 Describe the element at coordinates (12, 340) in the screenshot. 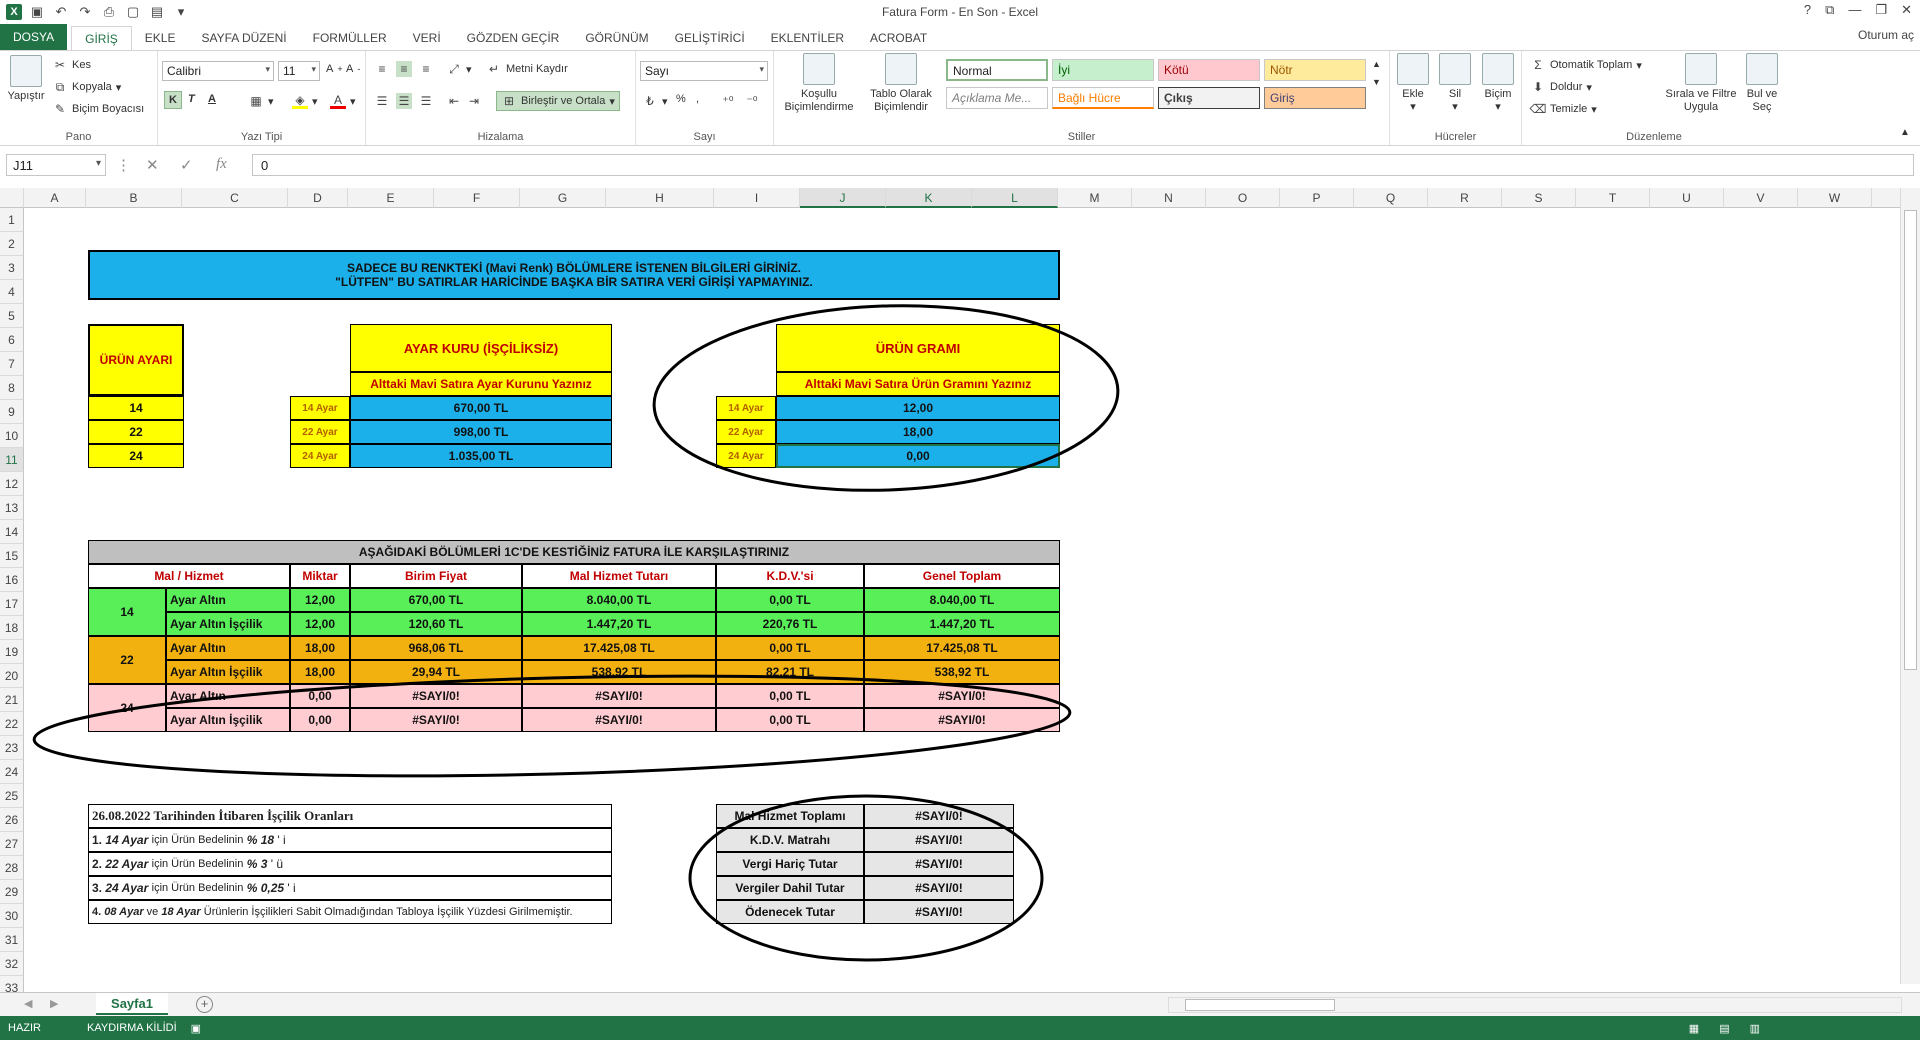

I see `row-header-6: 6` at that location.